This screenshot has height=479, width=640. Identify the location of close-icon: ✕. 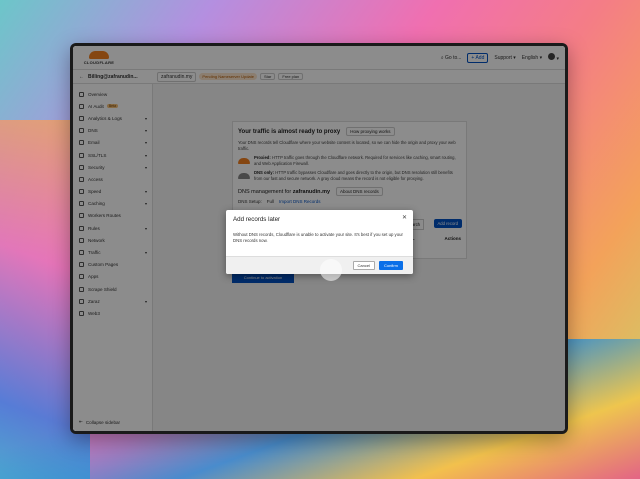
(404, 217).